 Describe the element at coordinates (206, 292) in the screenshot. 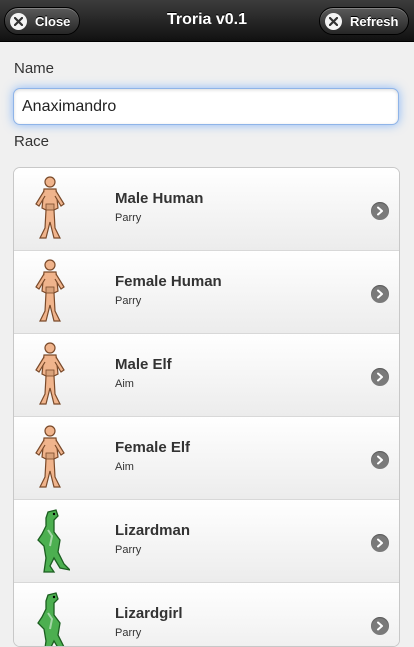

I see `race-list-item: Female Human Parry` at that location.